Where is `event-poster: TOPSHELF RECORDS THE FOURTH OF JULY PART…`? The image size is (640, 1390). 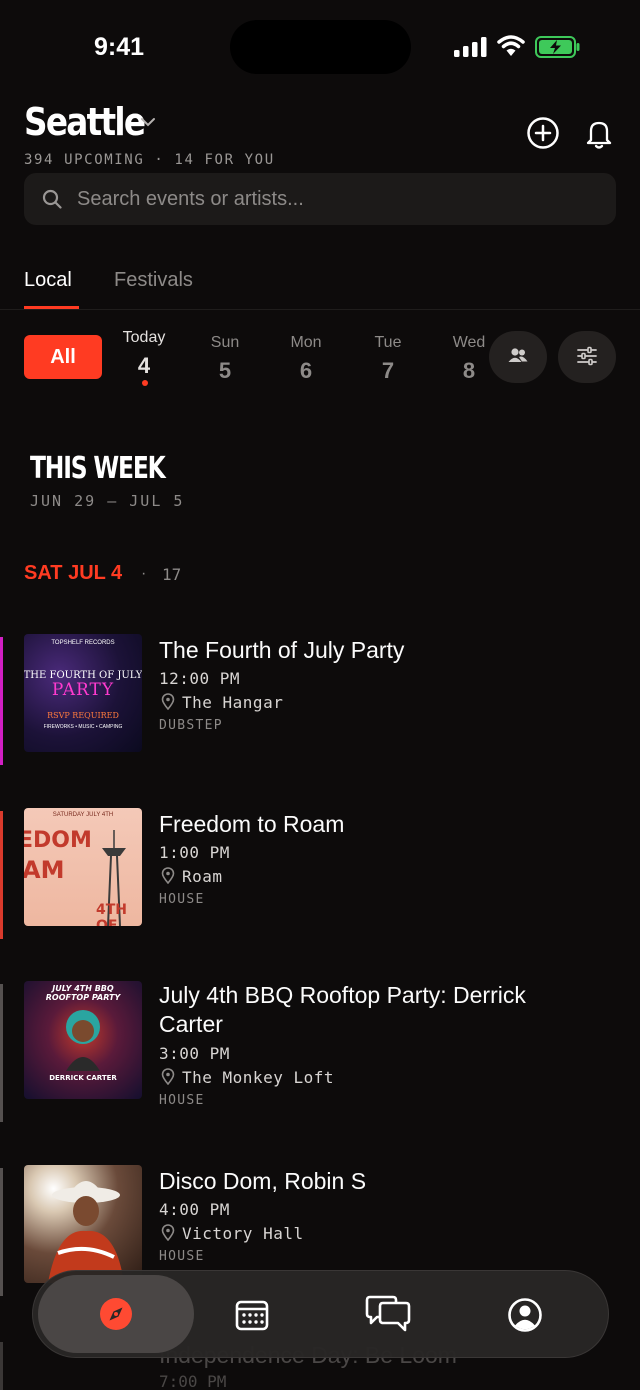
event-poster: TOPSHELF RECORDS THE FOURTH OF JULY PART… is located at coordinates (83, 693).